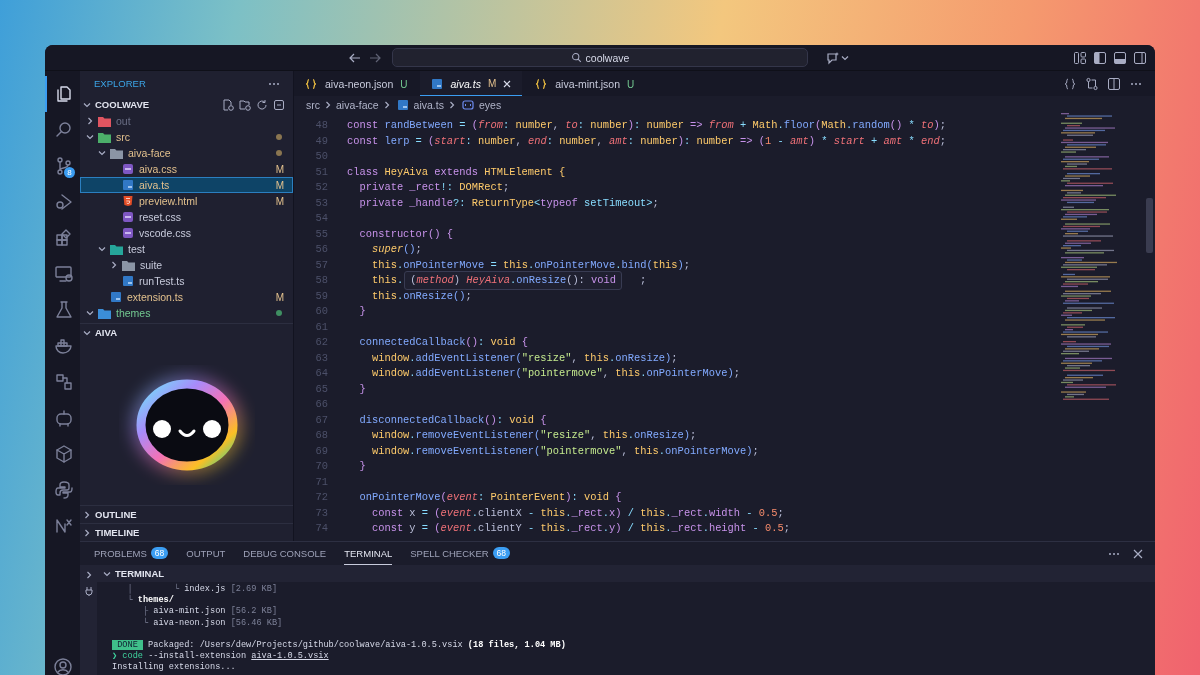 The width and height of the screenshot is (1200, 675). Describe the element at coordinates (646, 141) in the screenshot. I see `code-line: const lerp = (start: number, end: number, amt: number): number => (1 - amt) * start + amt * end;` at that location.